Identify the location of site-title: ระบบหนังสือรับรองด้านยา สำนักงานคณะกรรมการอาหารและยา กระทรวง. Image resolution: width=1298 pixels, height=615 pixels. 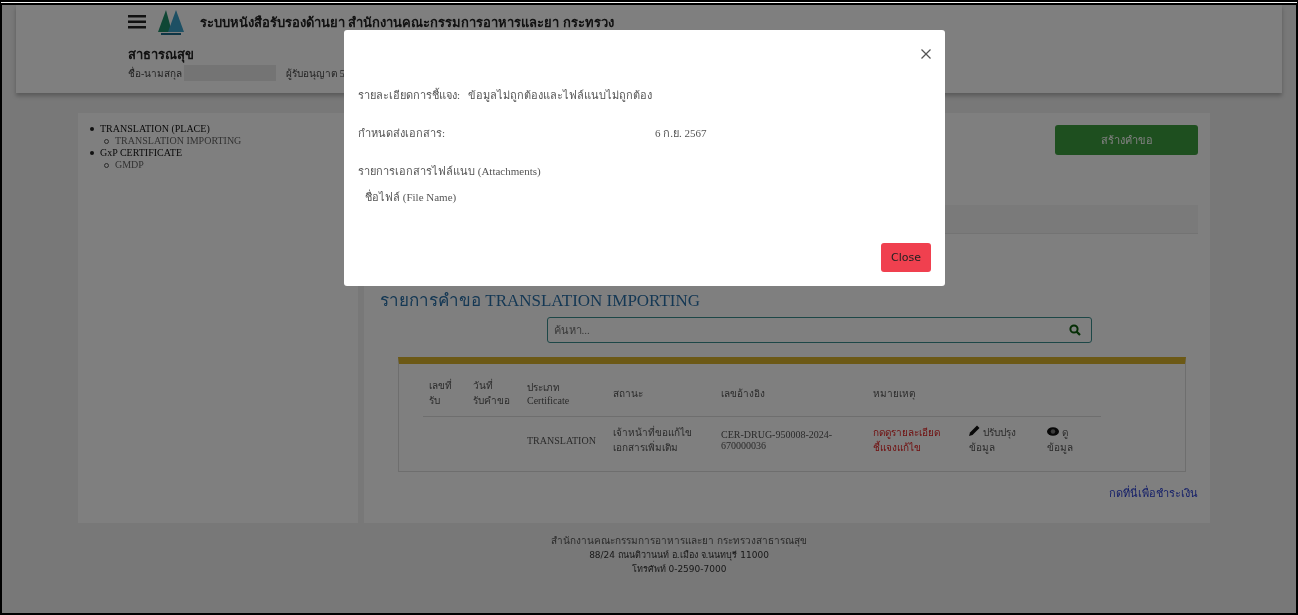
(407, 22).